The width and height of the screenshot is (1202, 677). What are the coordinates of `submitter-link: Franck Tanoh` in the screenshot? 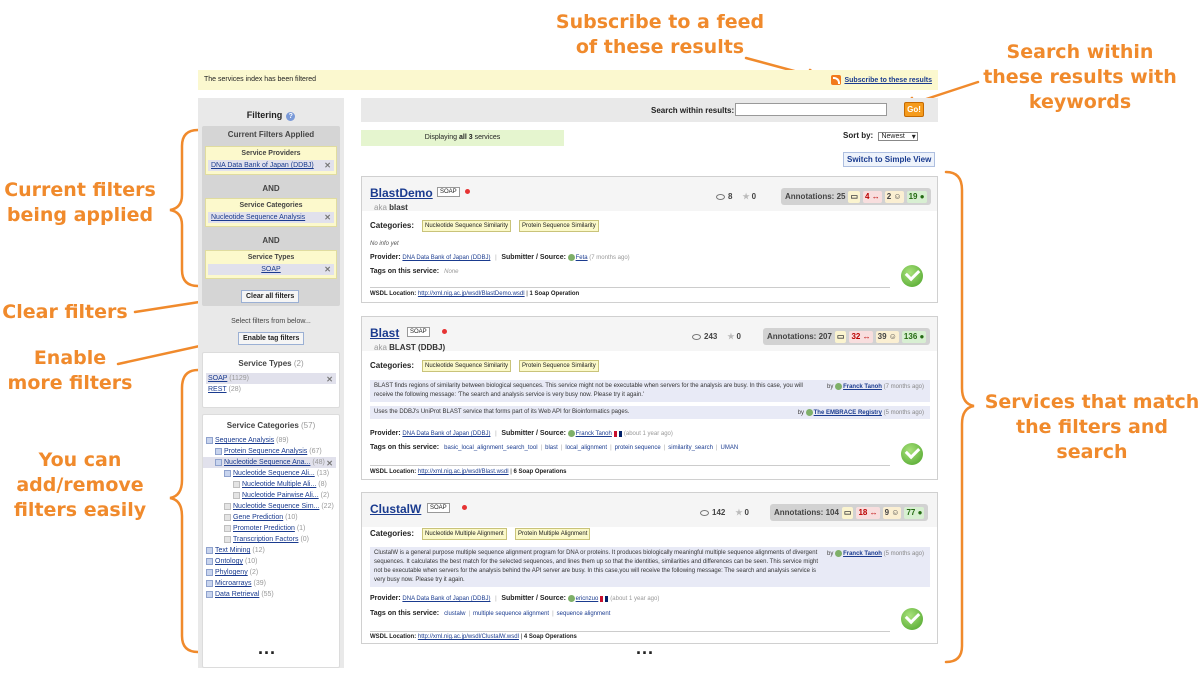 It's located at (594, 434).